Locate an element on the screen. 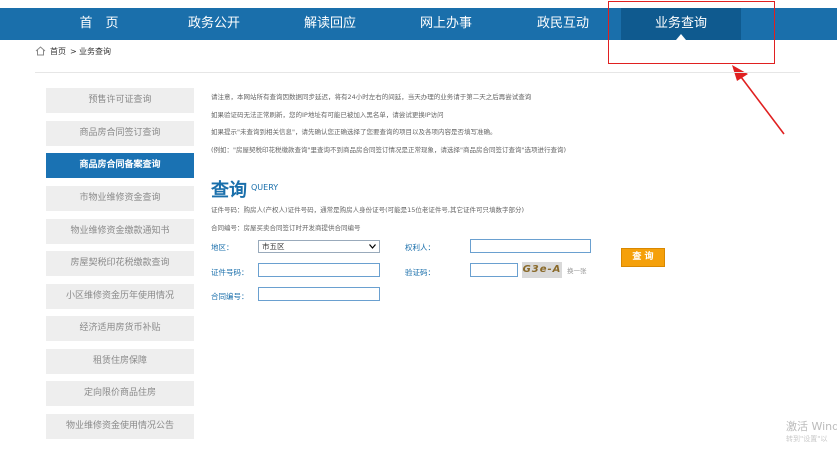 The width and height of the screenshot is (837, 450). nav-item-interpretation: 解读回应 is located at coordinates (330, 24).